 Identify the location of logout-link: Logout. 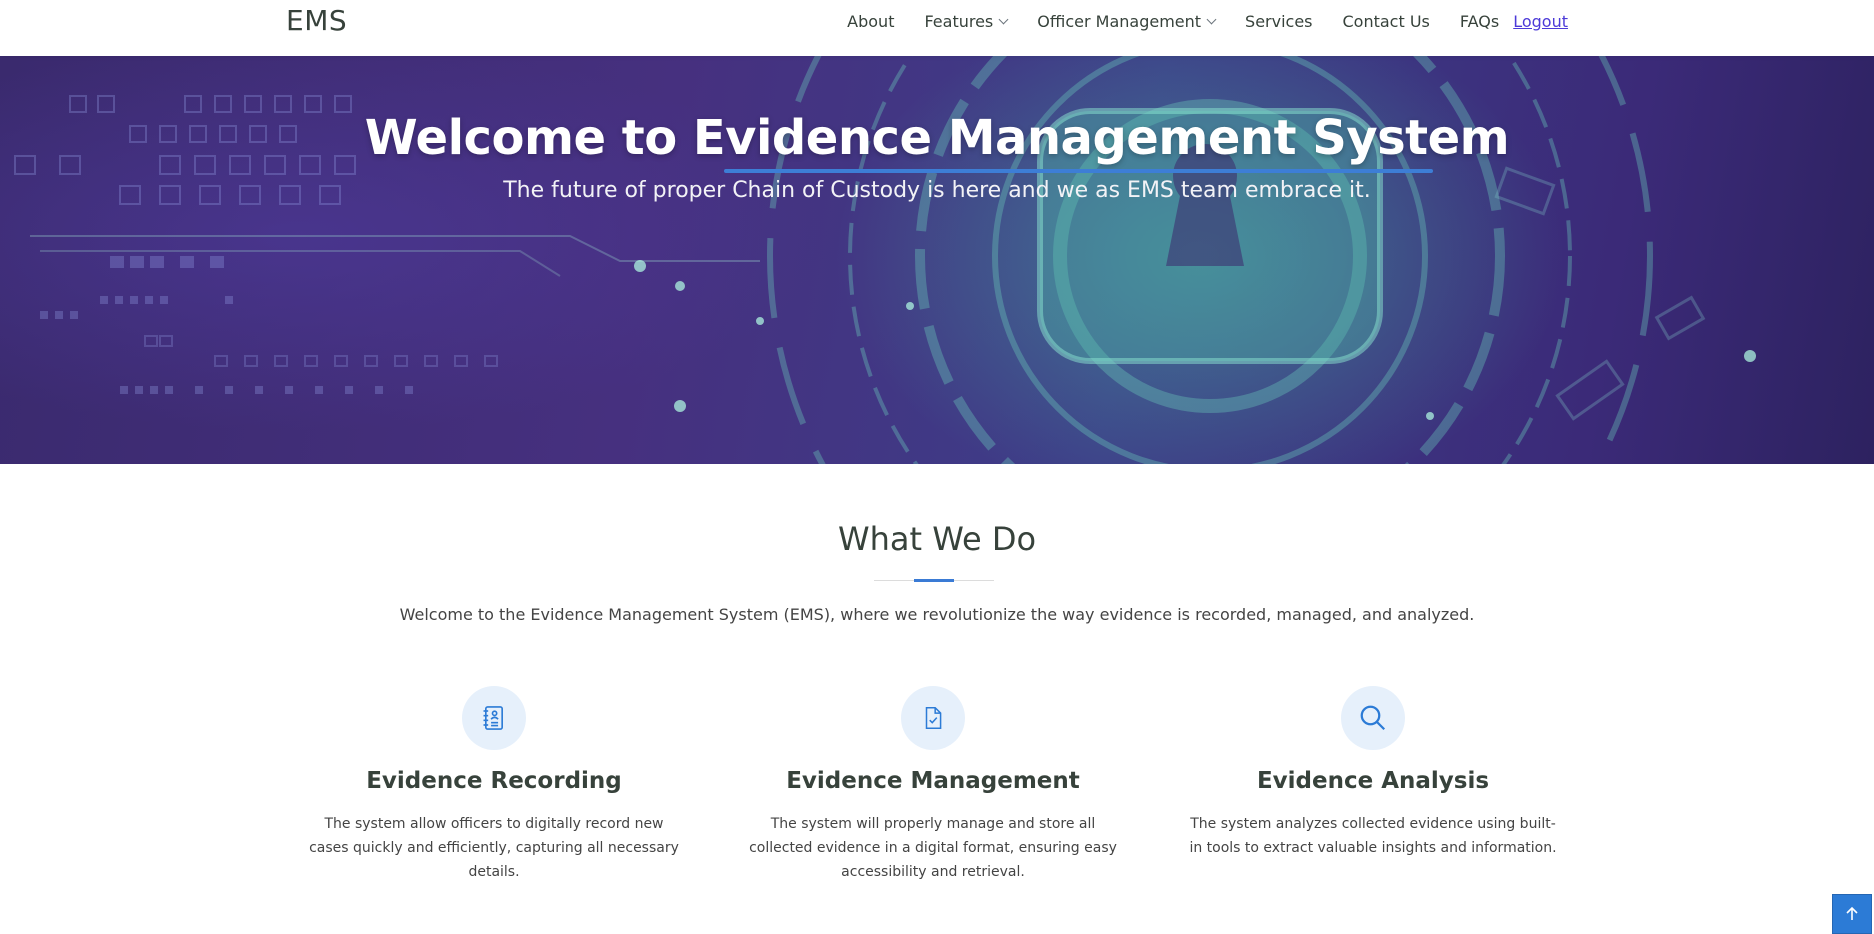
(1540, 21).